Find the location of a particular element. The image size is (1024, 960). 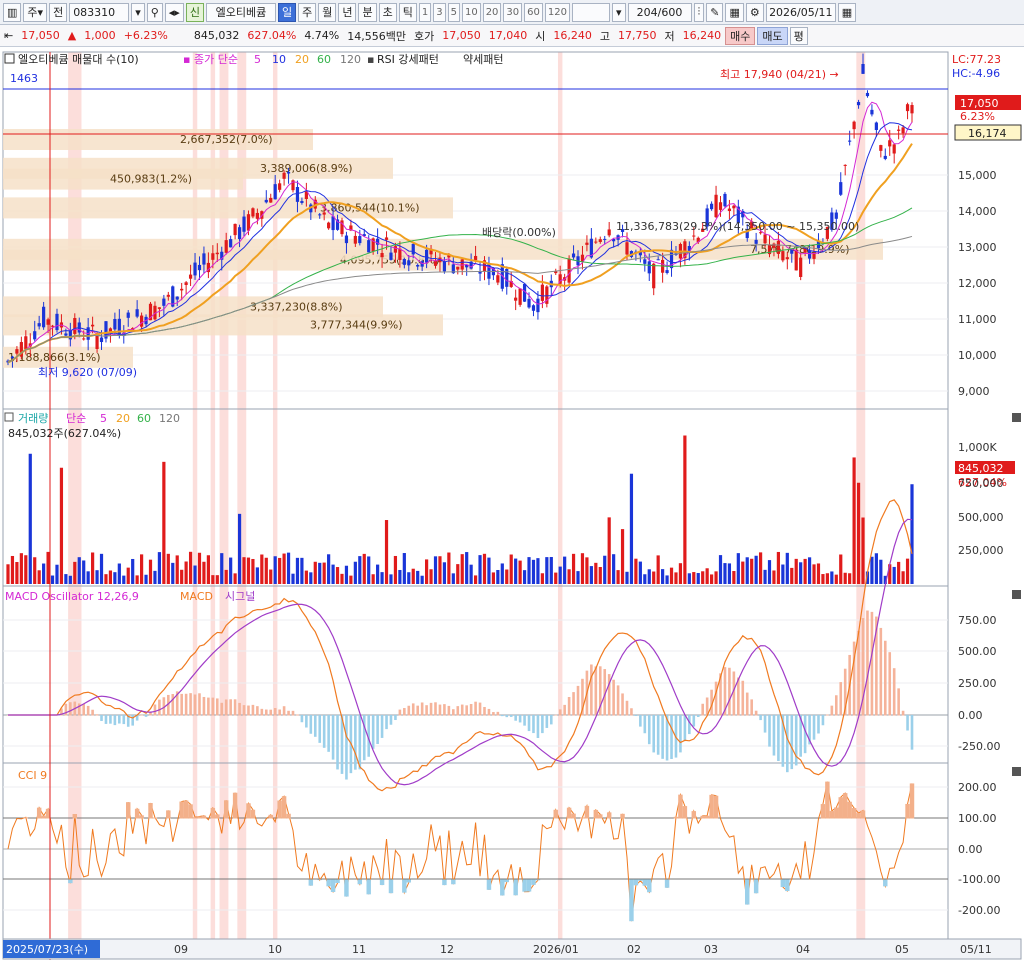

period-second-button: 초 is located at coordinates (387, 12).